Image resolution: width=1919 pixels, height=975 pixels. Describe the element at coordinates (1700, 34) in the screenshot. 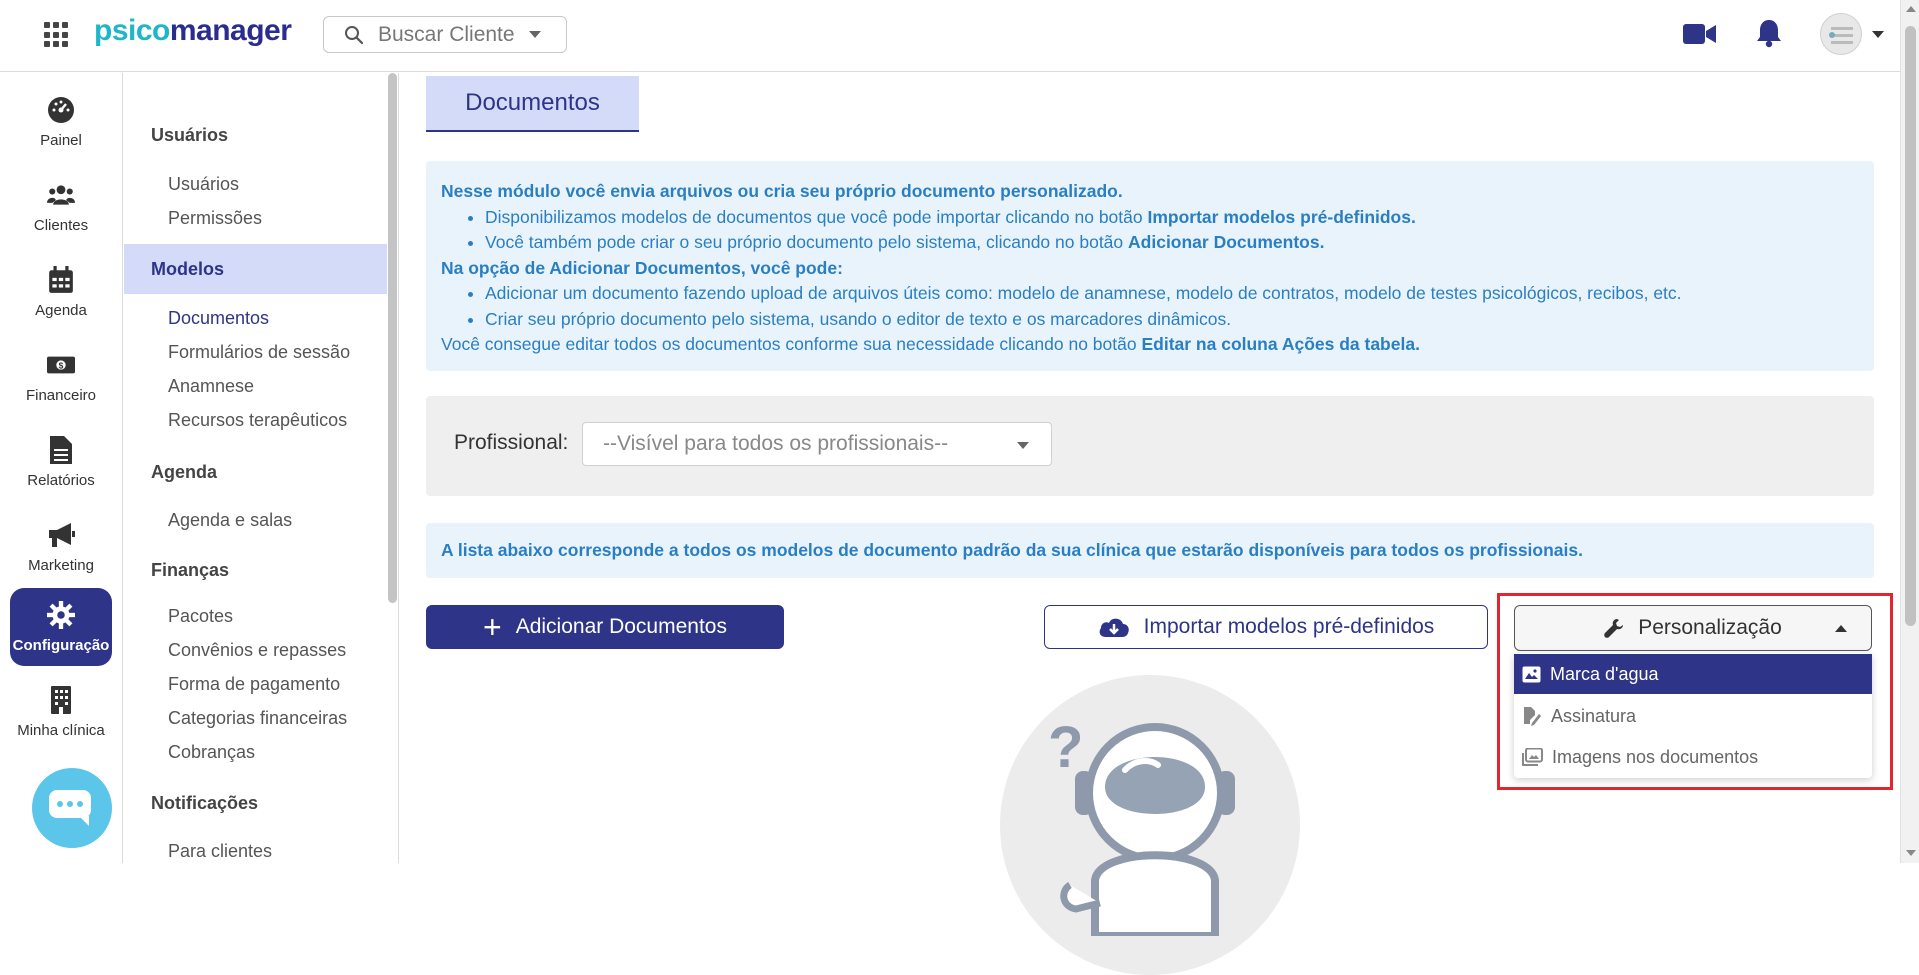

I see `video-camera-icon` at that location.